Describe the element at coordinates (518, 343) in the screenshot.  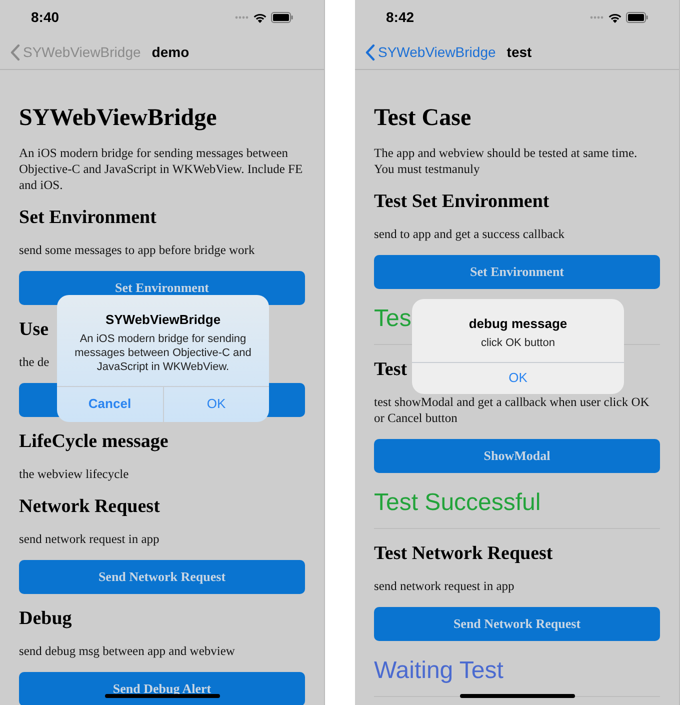
I see `alert-message: click OK button` at that location.